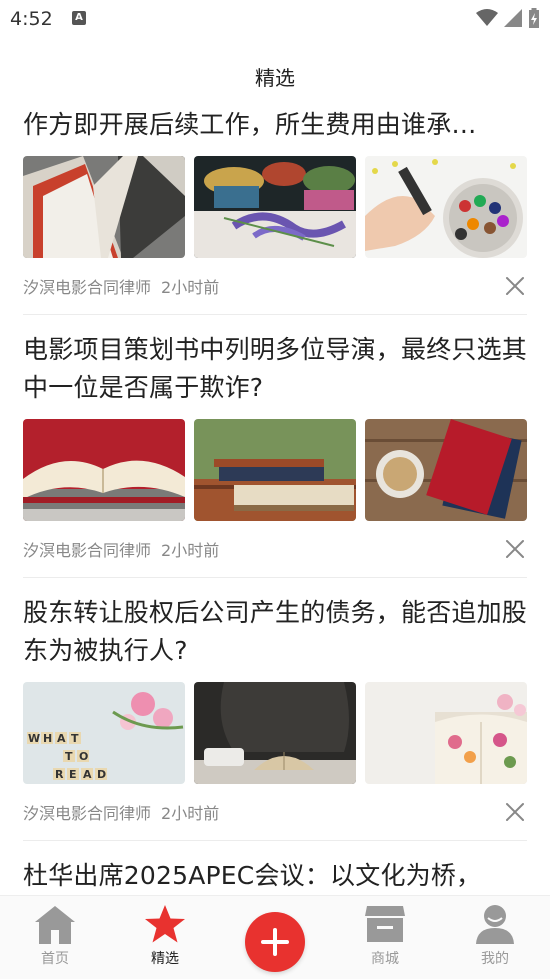  I want to click on books-spines-image, so click(104, 207).